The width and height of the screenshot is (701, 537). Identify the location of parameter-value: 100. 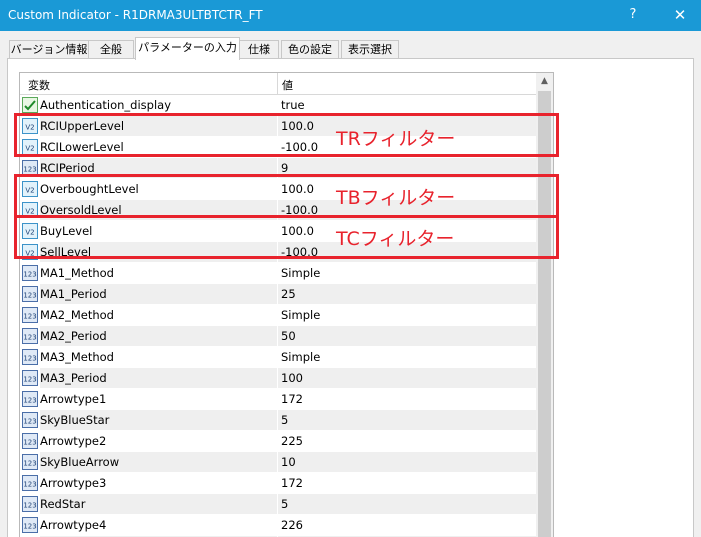
(407, 378).